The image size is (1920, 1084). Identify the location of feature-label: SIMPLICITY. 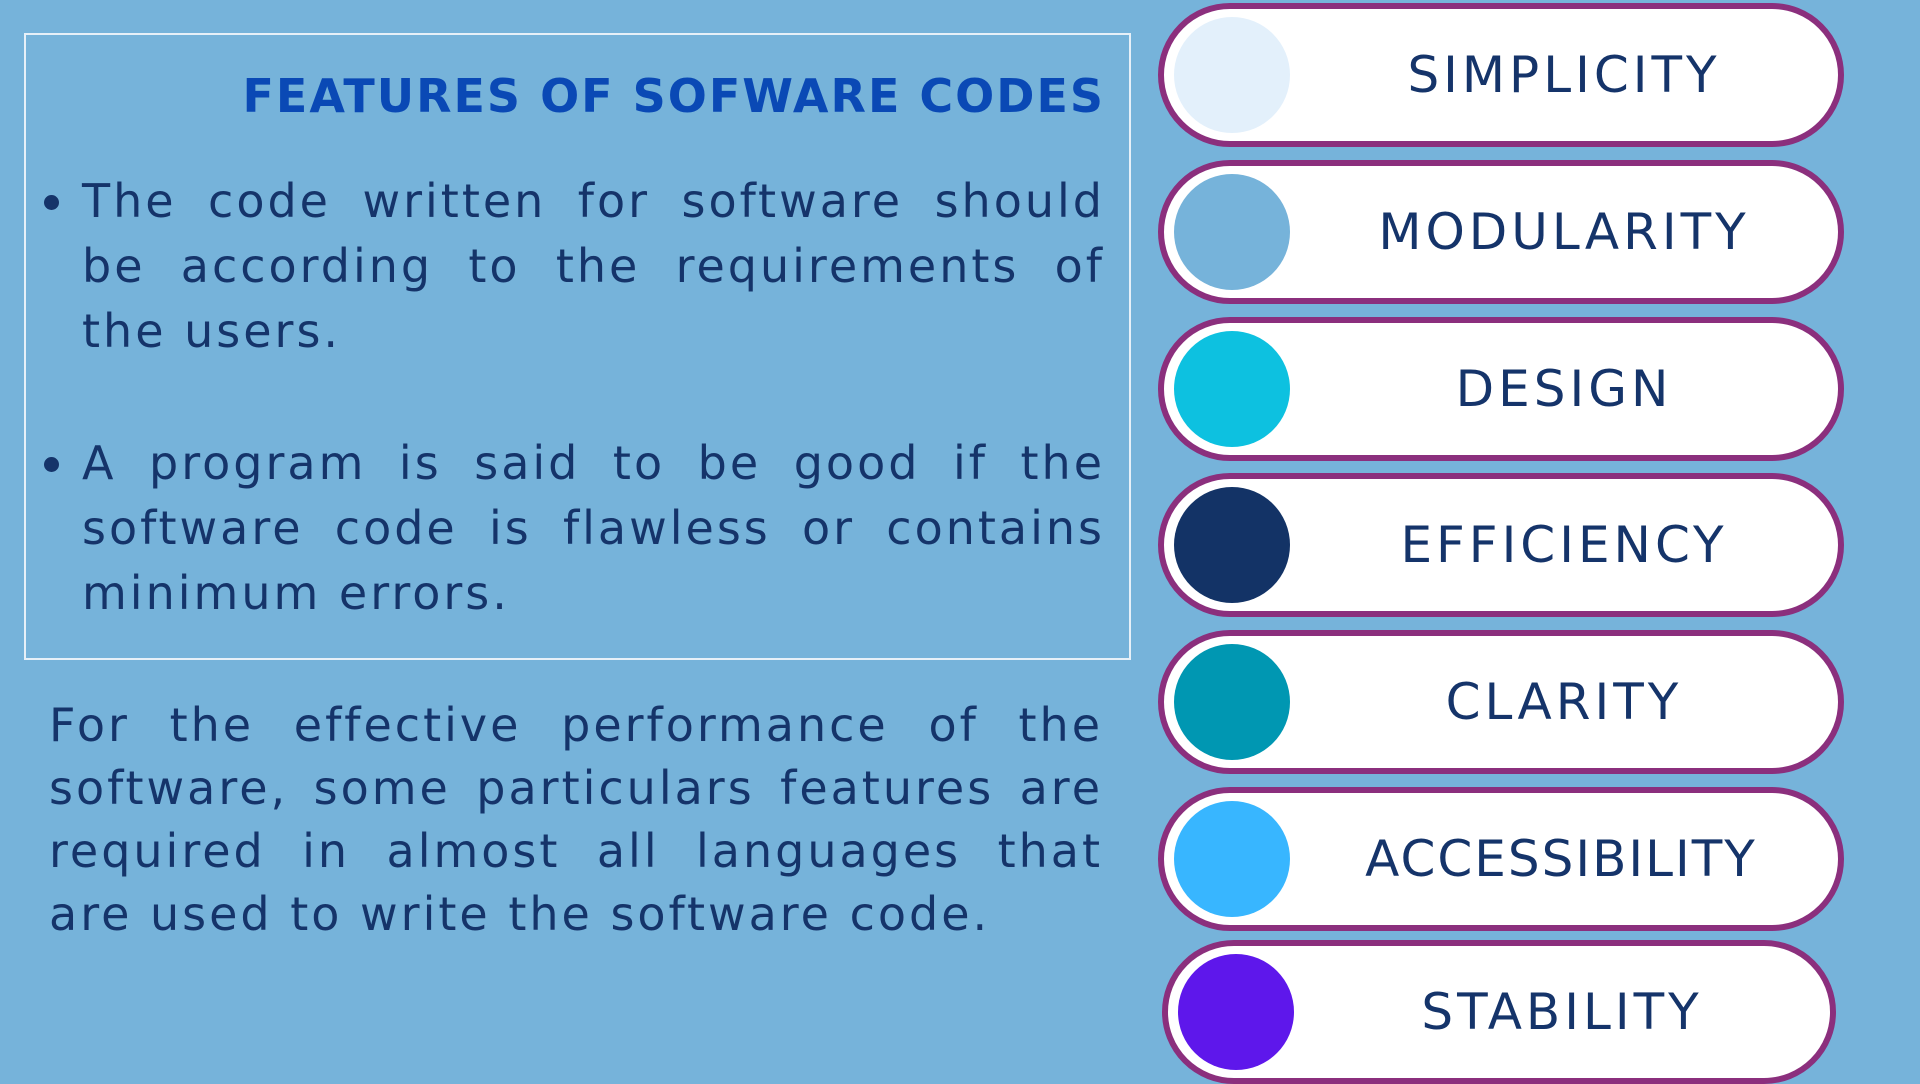
(1564, 75).